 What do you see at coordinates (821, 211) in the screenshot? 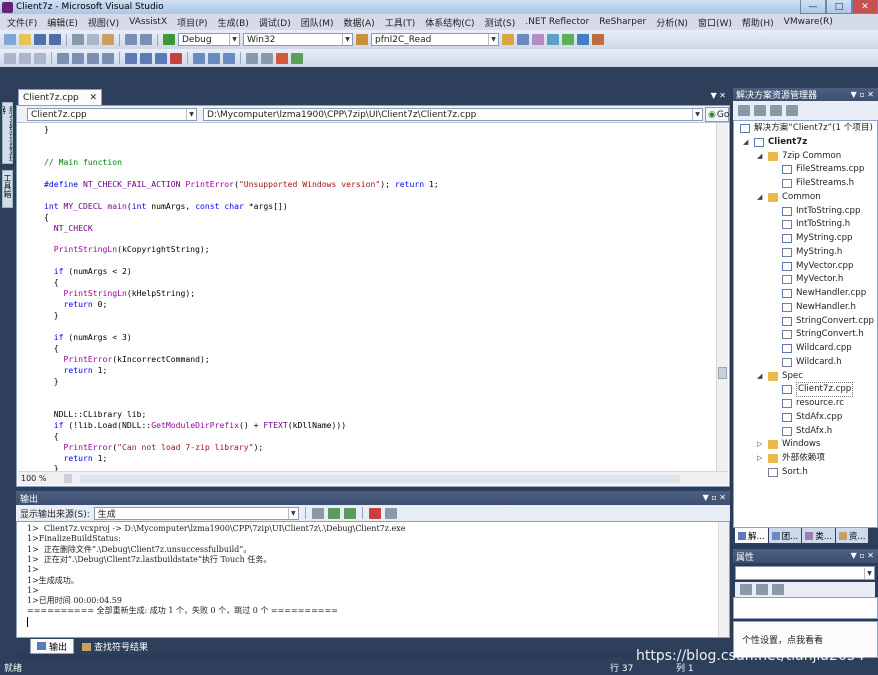
I see `tree-item: IntToString.cpp` at bounding box center [821, 211].